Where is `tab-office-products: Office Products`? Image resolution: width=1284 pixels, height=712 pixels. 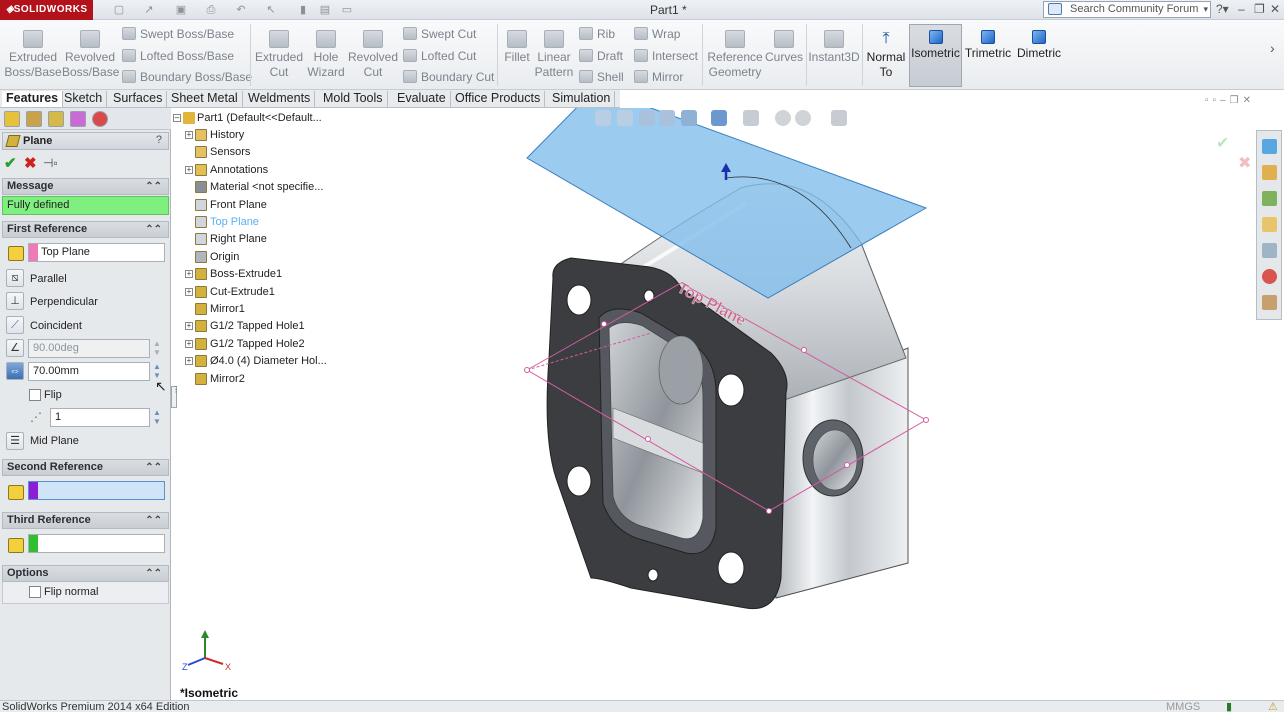
tab-office-products: Office Products is located at coordinates (498, 99).